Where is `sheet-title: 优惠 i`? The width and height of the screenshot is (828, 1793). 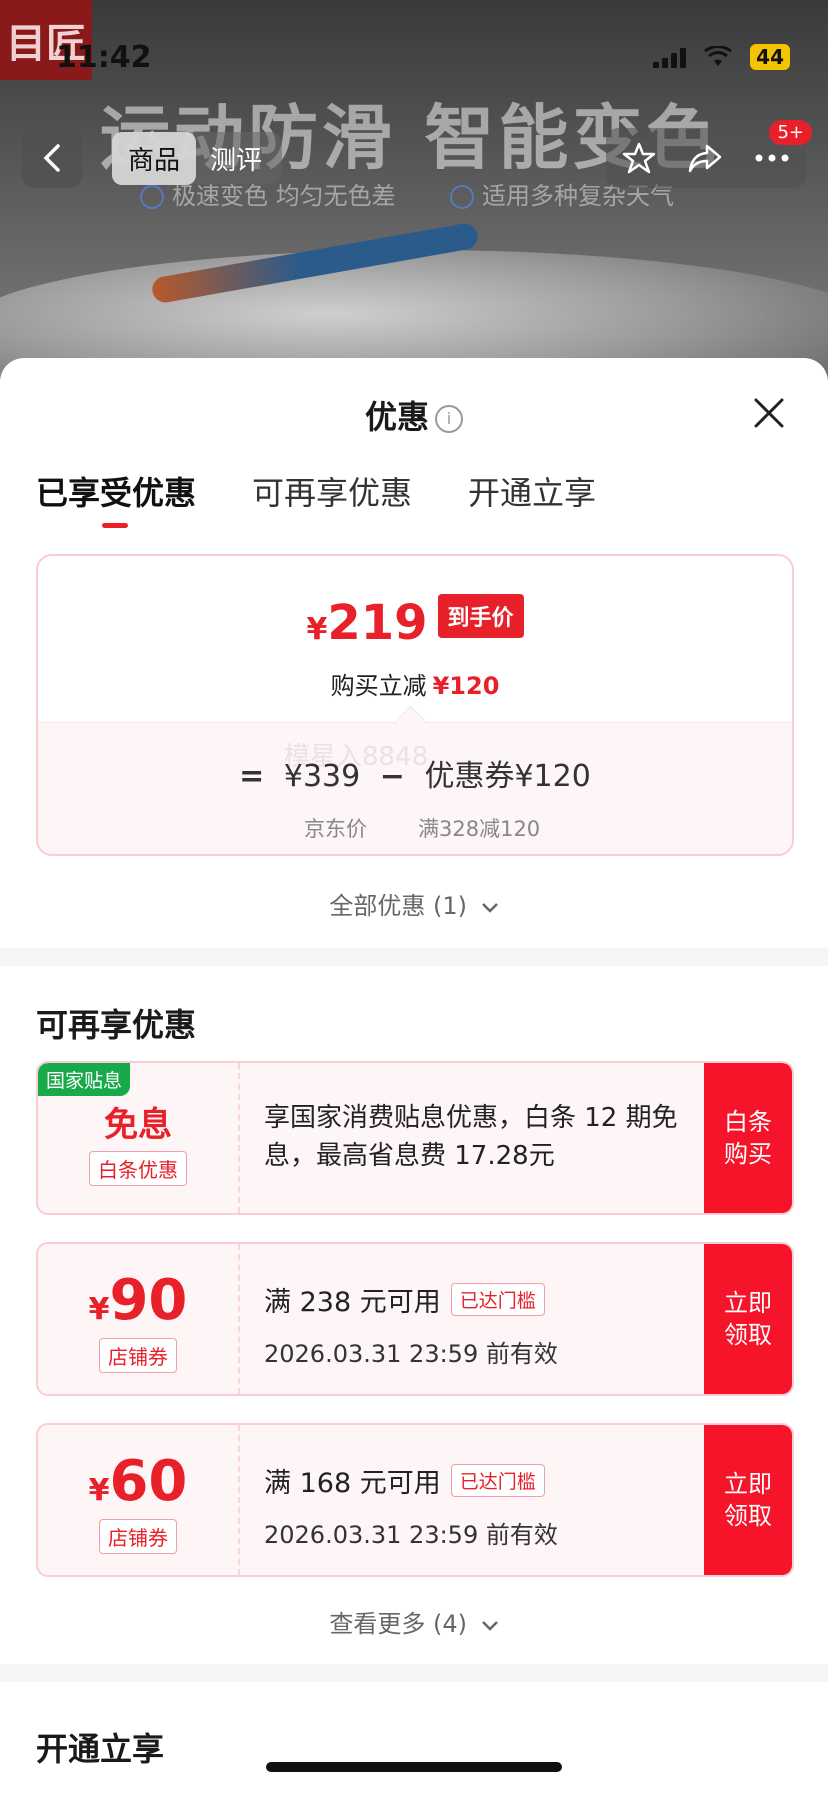
sheet-title: 优惠 i is located at coordinates (414, 415).